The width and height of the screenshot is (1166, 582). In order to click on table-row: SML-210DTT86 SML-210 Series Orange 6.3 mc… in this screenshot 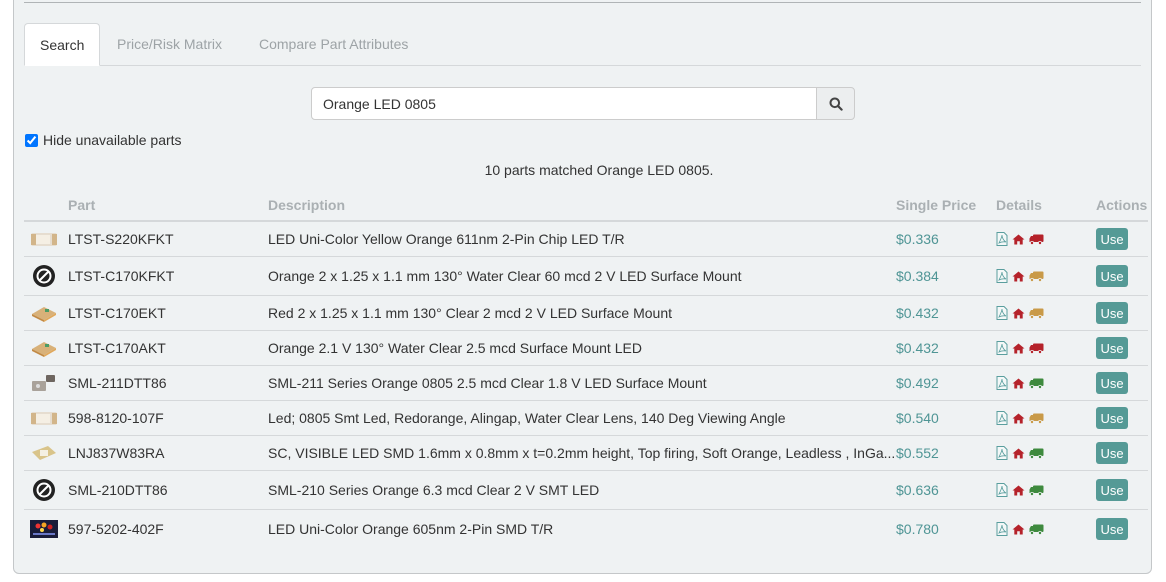, I will do `click(586, 490)`.